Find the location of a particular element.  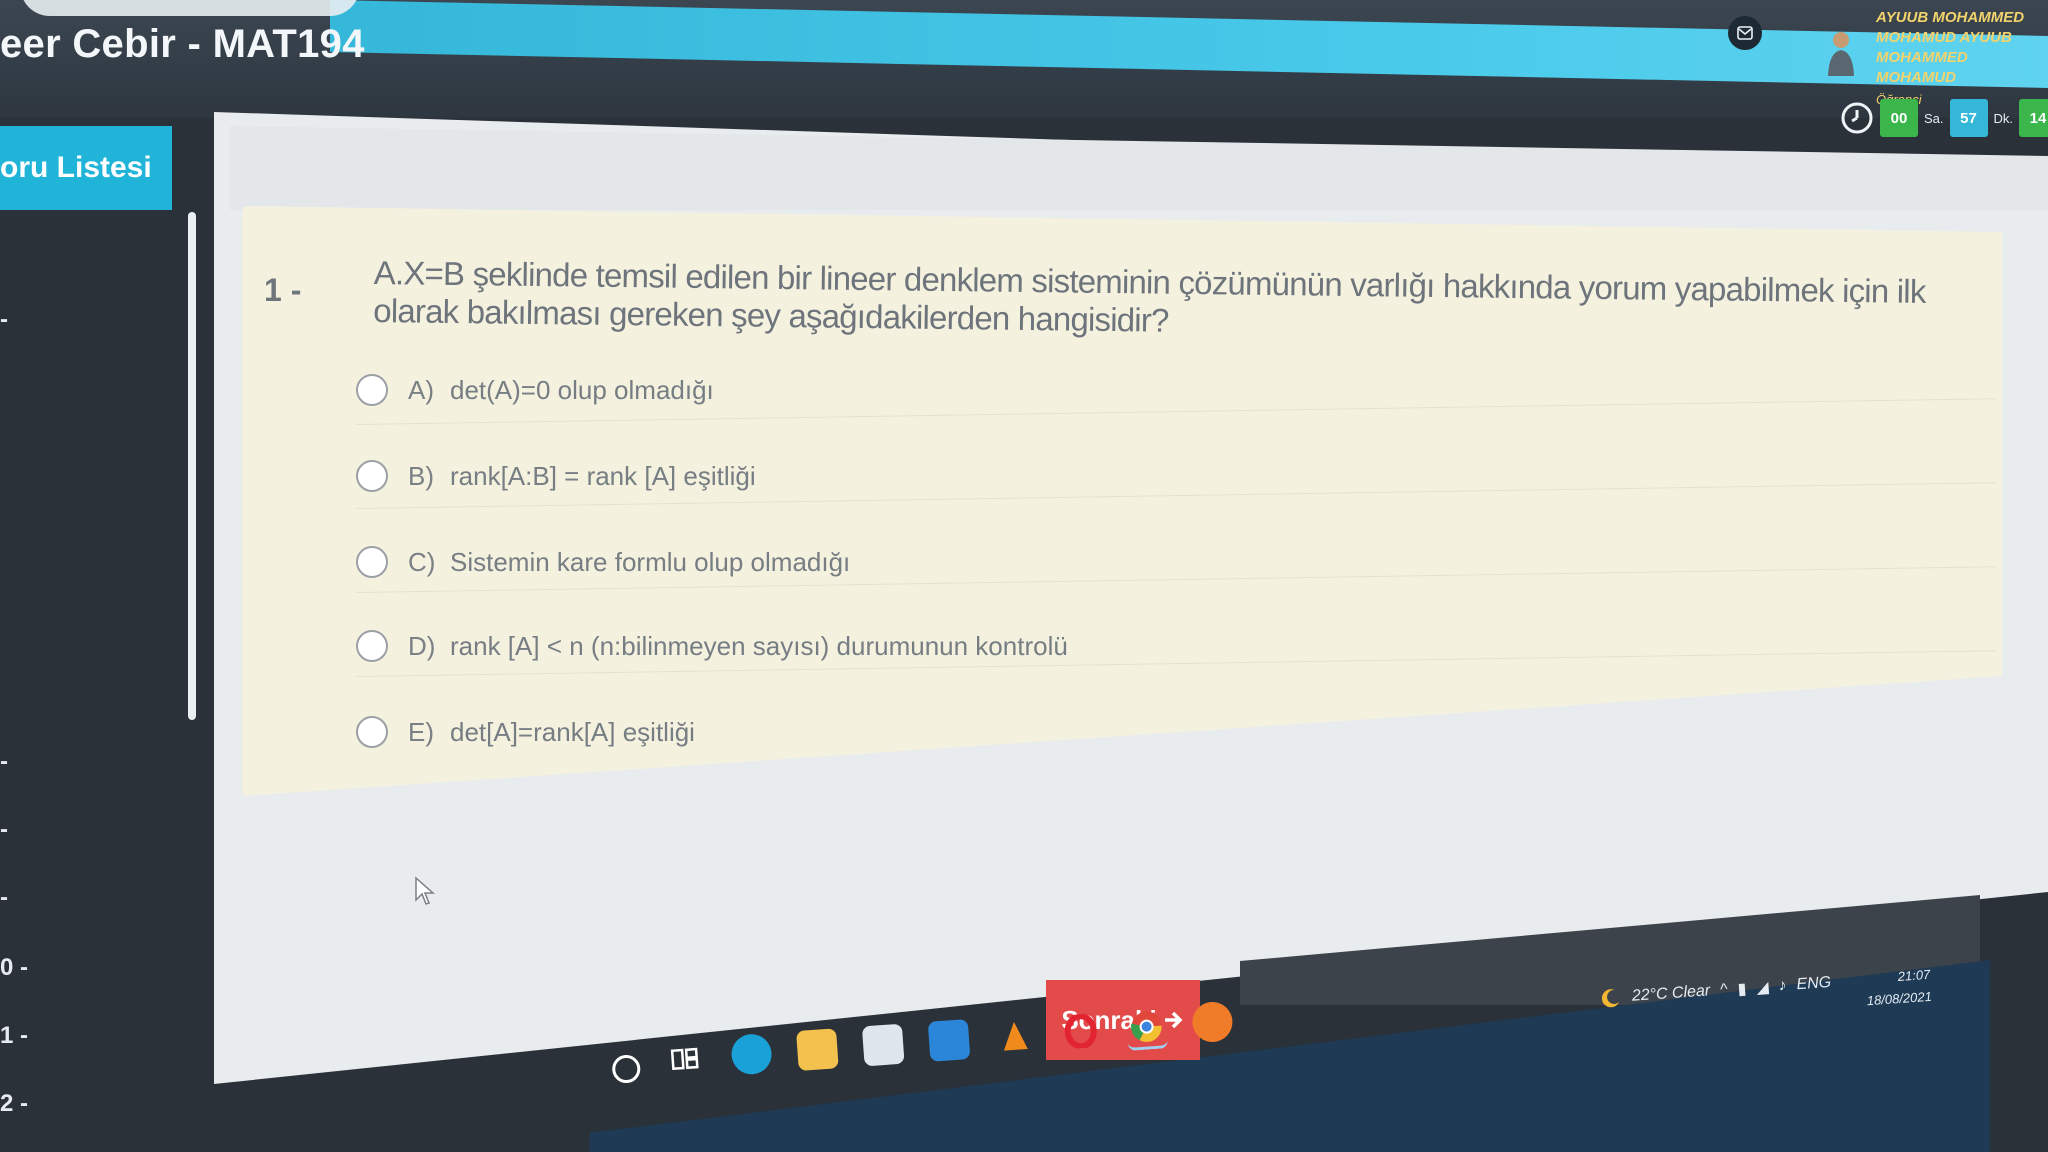

option-text: det(A)=0 olup olmadığı is located at coordinates (582, 389).